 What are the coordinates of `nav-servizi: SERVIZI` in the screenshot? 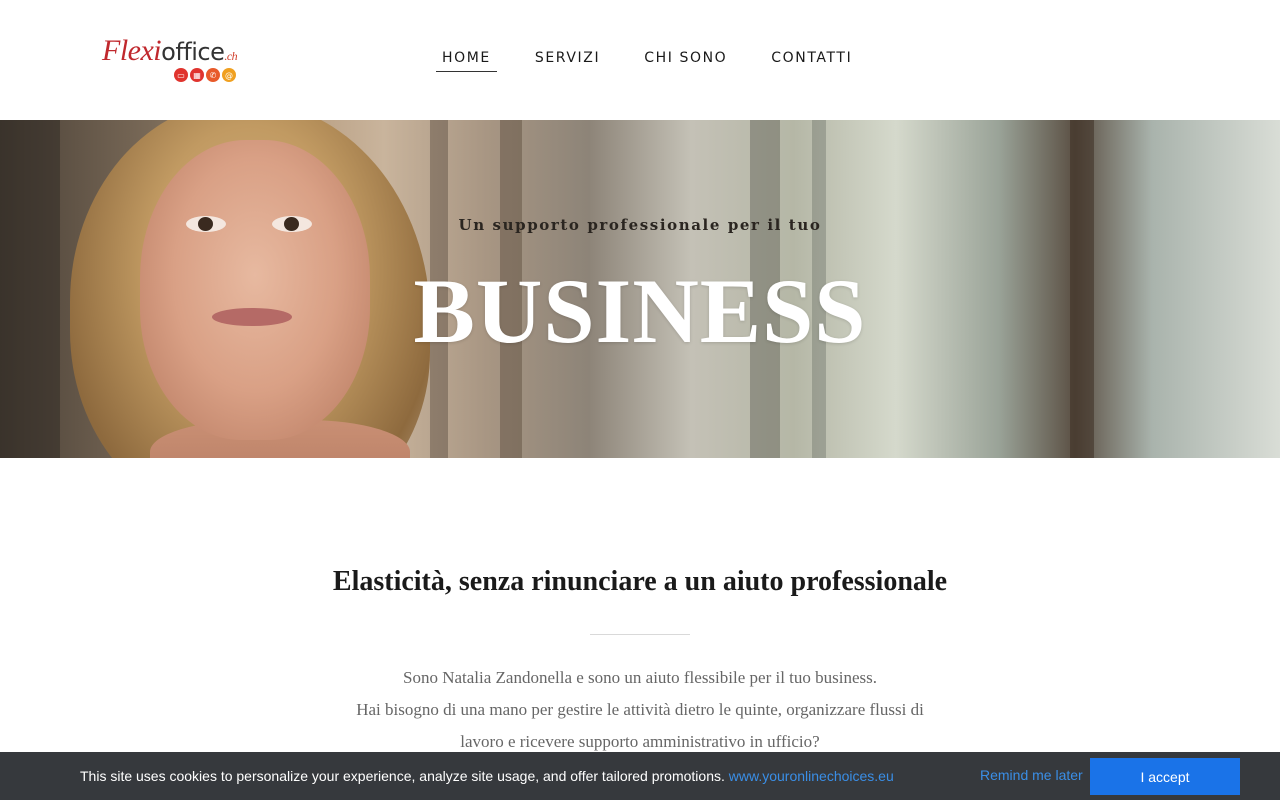 It's located at (567, 59).